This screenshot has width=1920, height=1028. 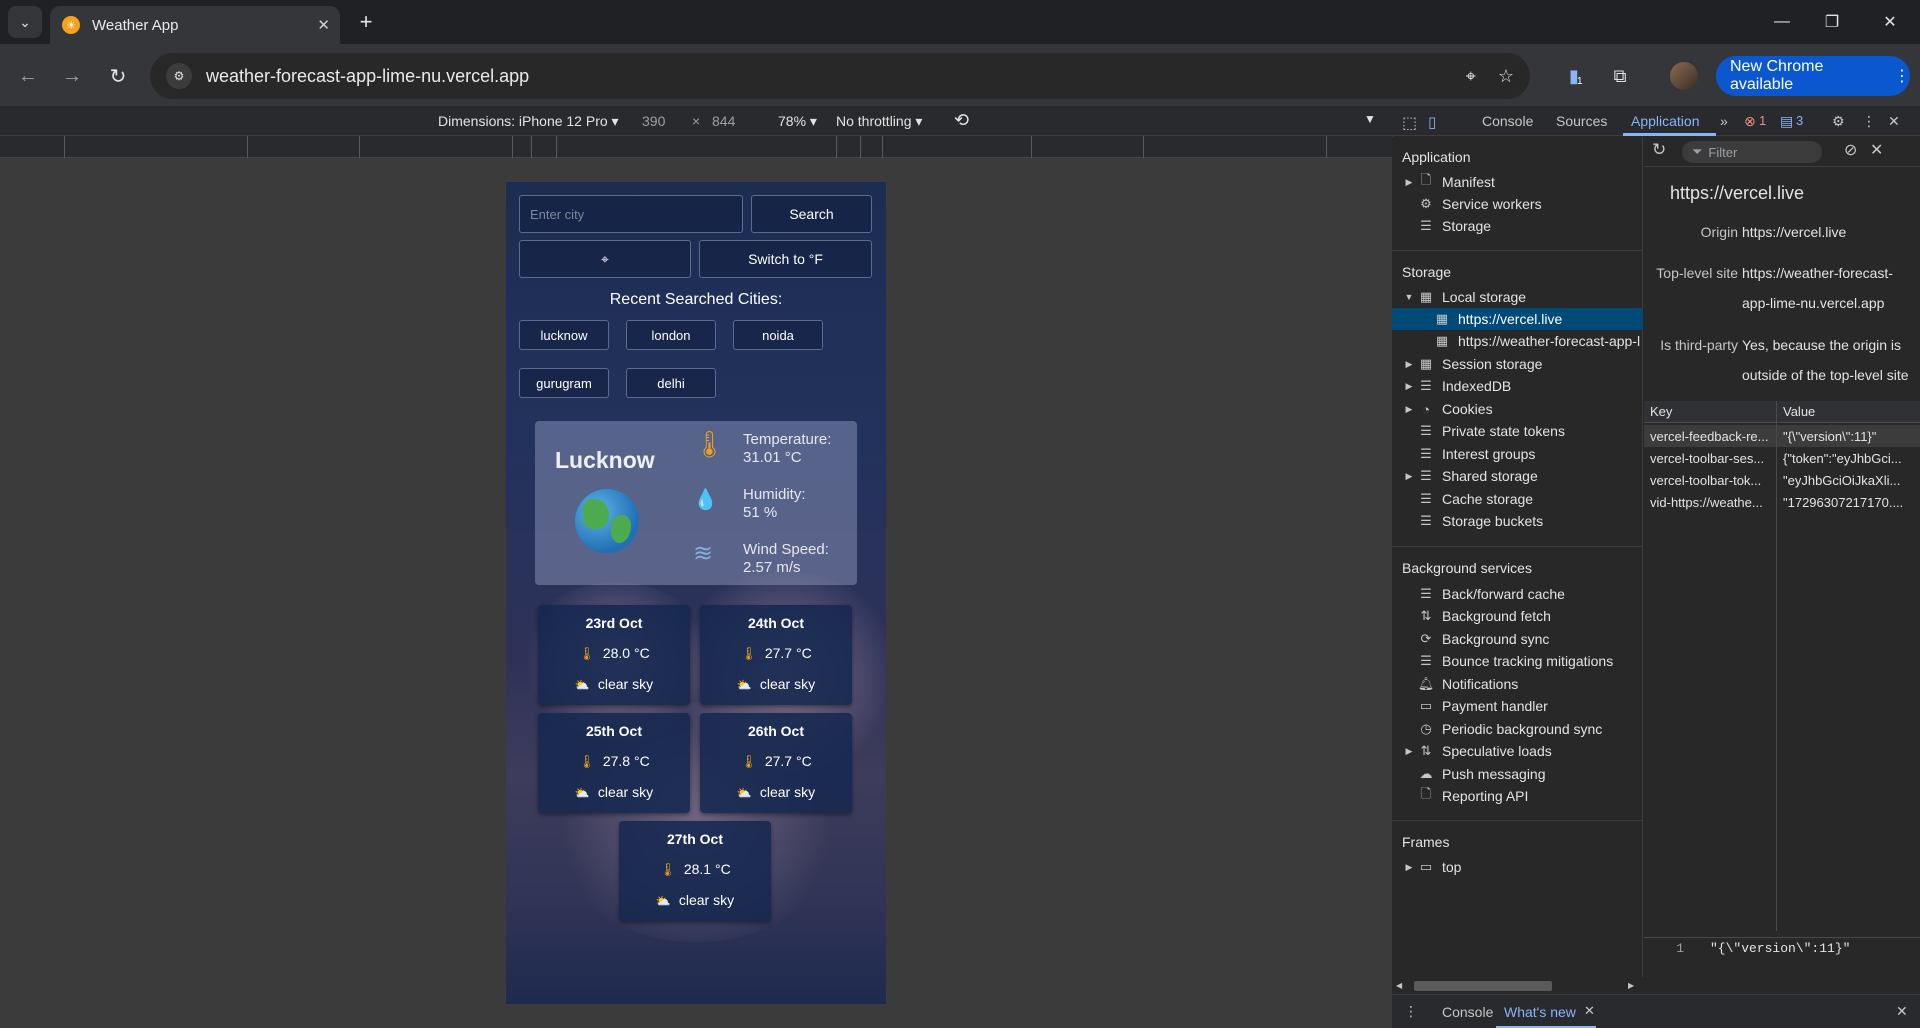 What do you see at coordinates (1527, 204) in the screenshot?
I see `sidebar-item-service-workers: ⚙ Service workers` at bounding box center [1527, 204].